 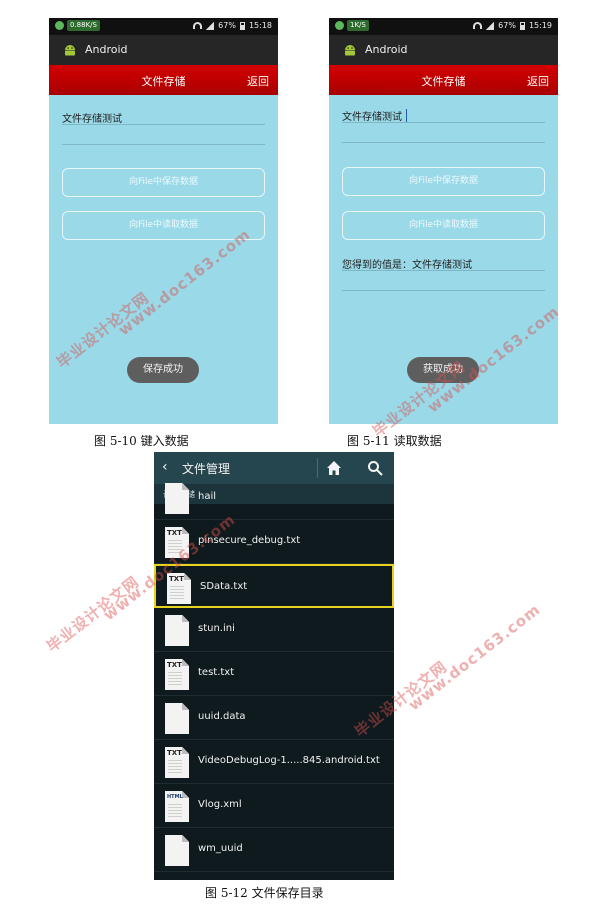 I want to click on file-name: hail, so click(x=207, y=496).